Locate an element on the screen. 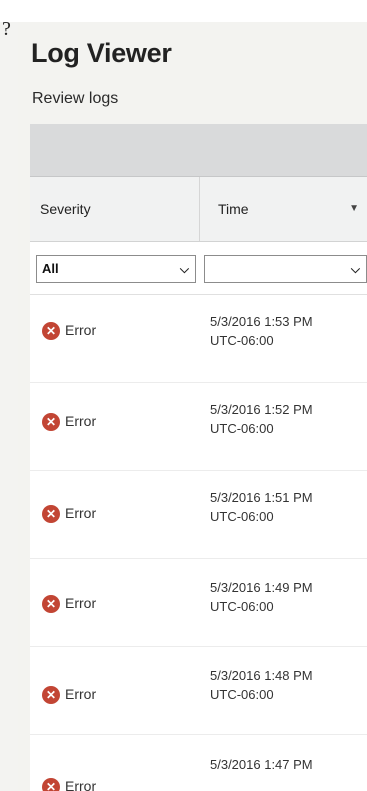  time-date: 5/3/2016 1:49 PM is located at coordinates (261, 587).